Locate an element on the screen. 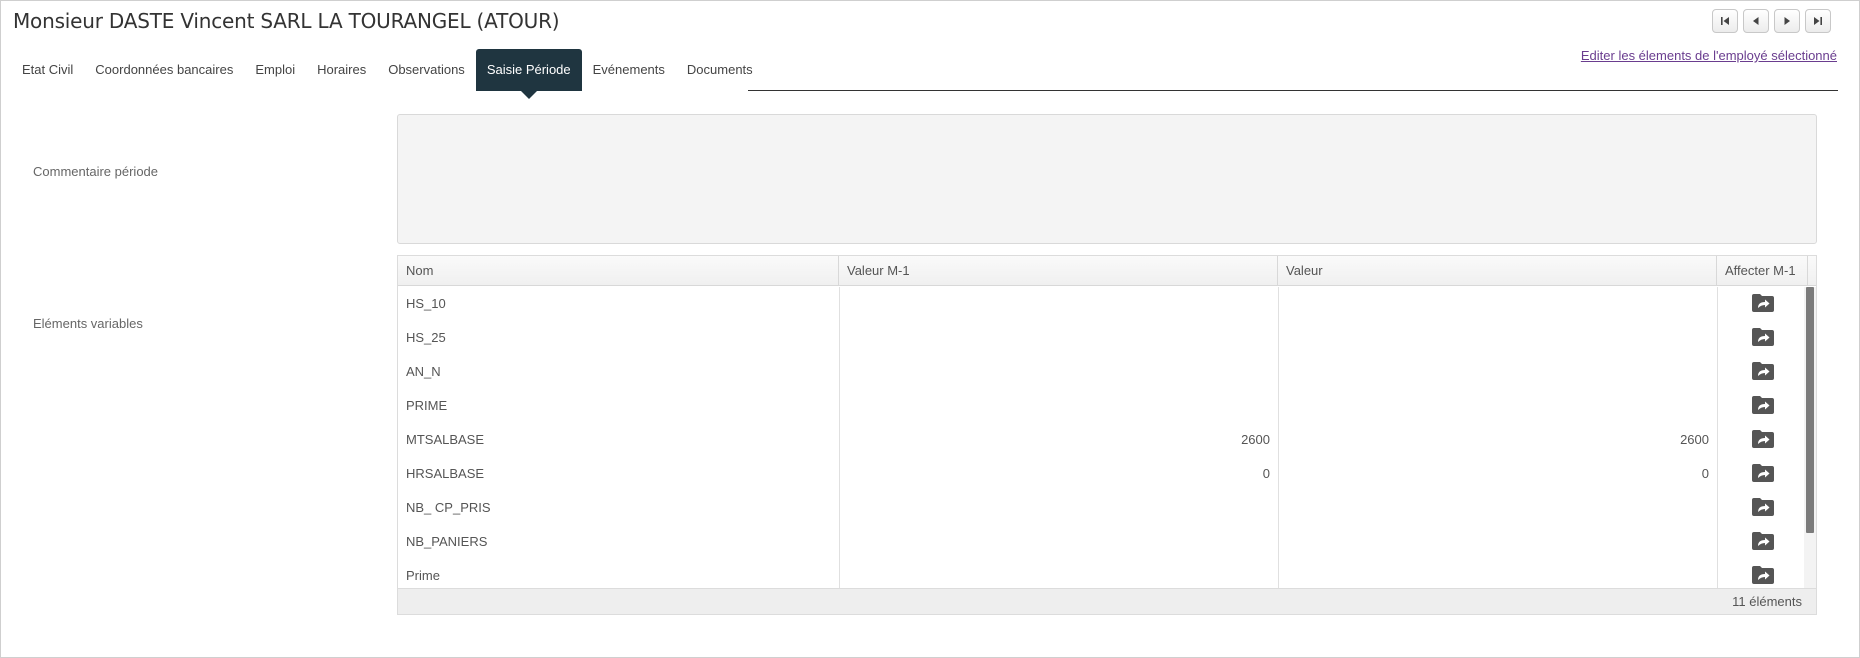  table-row: AN_N is located at coordinates (1100, 372).